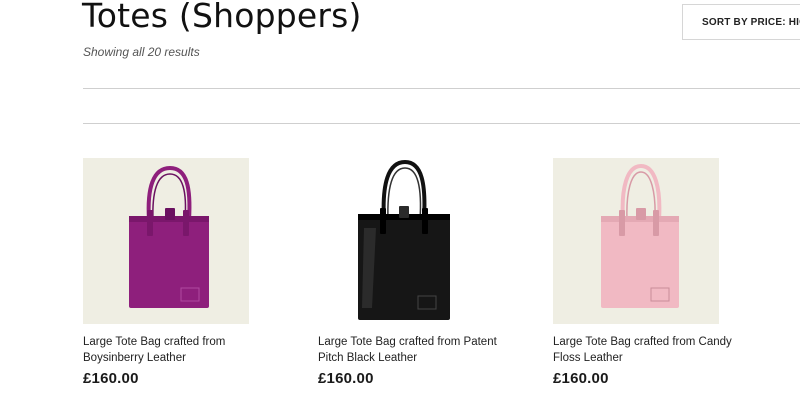 The height and width of the screenshot is (400, 800). What do you see at coordinates (222, 17) in the screenshot?
I see `page-title: Totes (Shoppers)` at bounding box center [222, 17].